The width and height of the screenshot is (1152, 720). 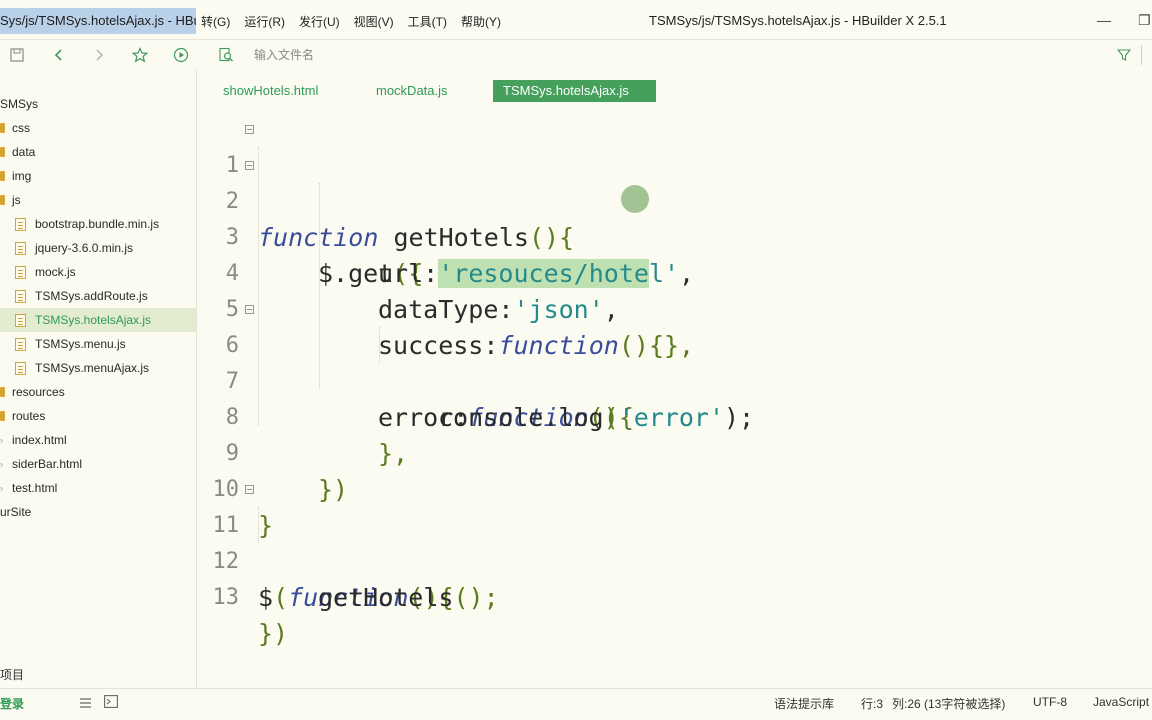 I want to click on tree-item-label: siderBar.html, so click(x=47, y=464).